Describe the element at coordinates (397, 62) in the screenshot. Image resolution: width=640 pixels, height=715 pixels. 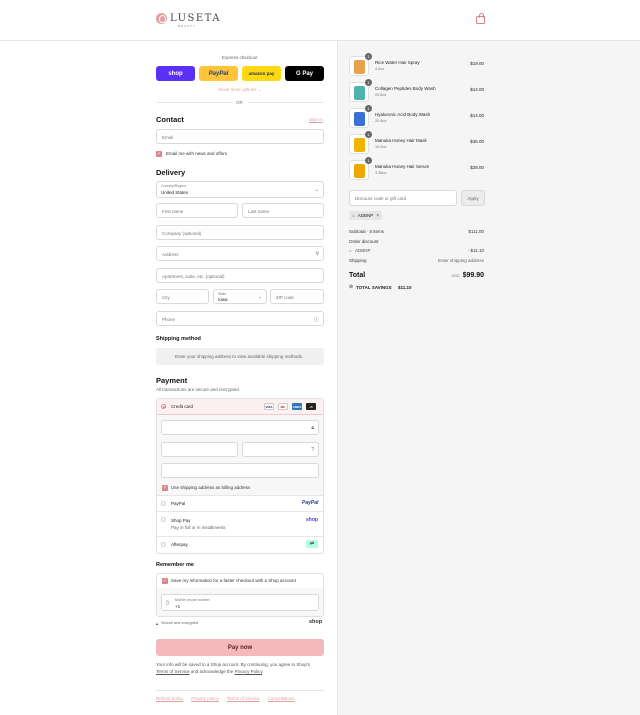
I see `product-name: Rice Water Hair Spray` at that location.